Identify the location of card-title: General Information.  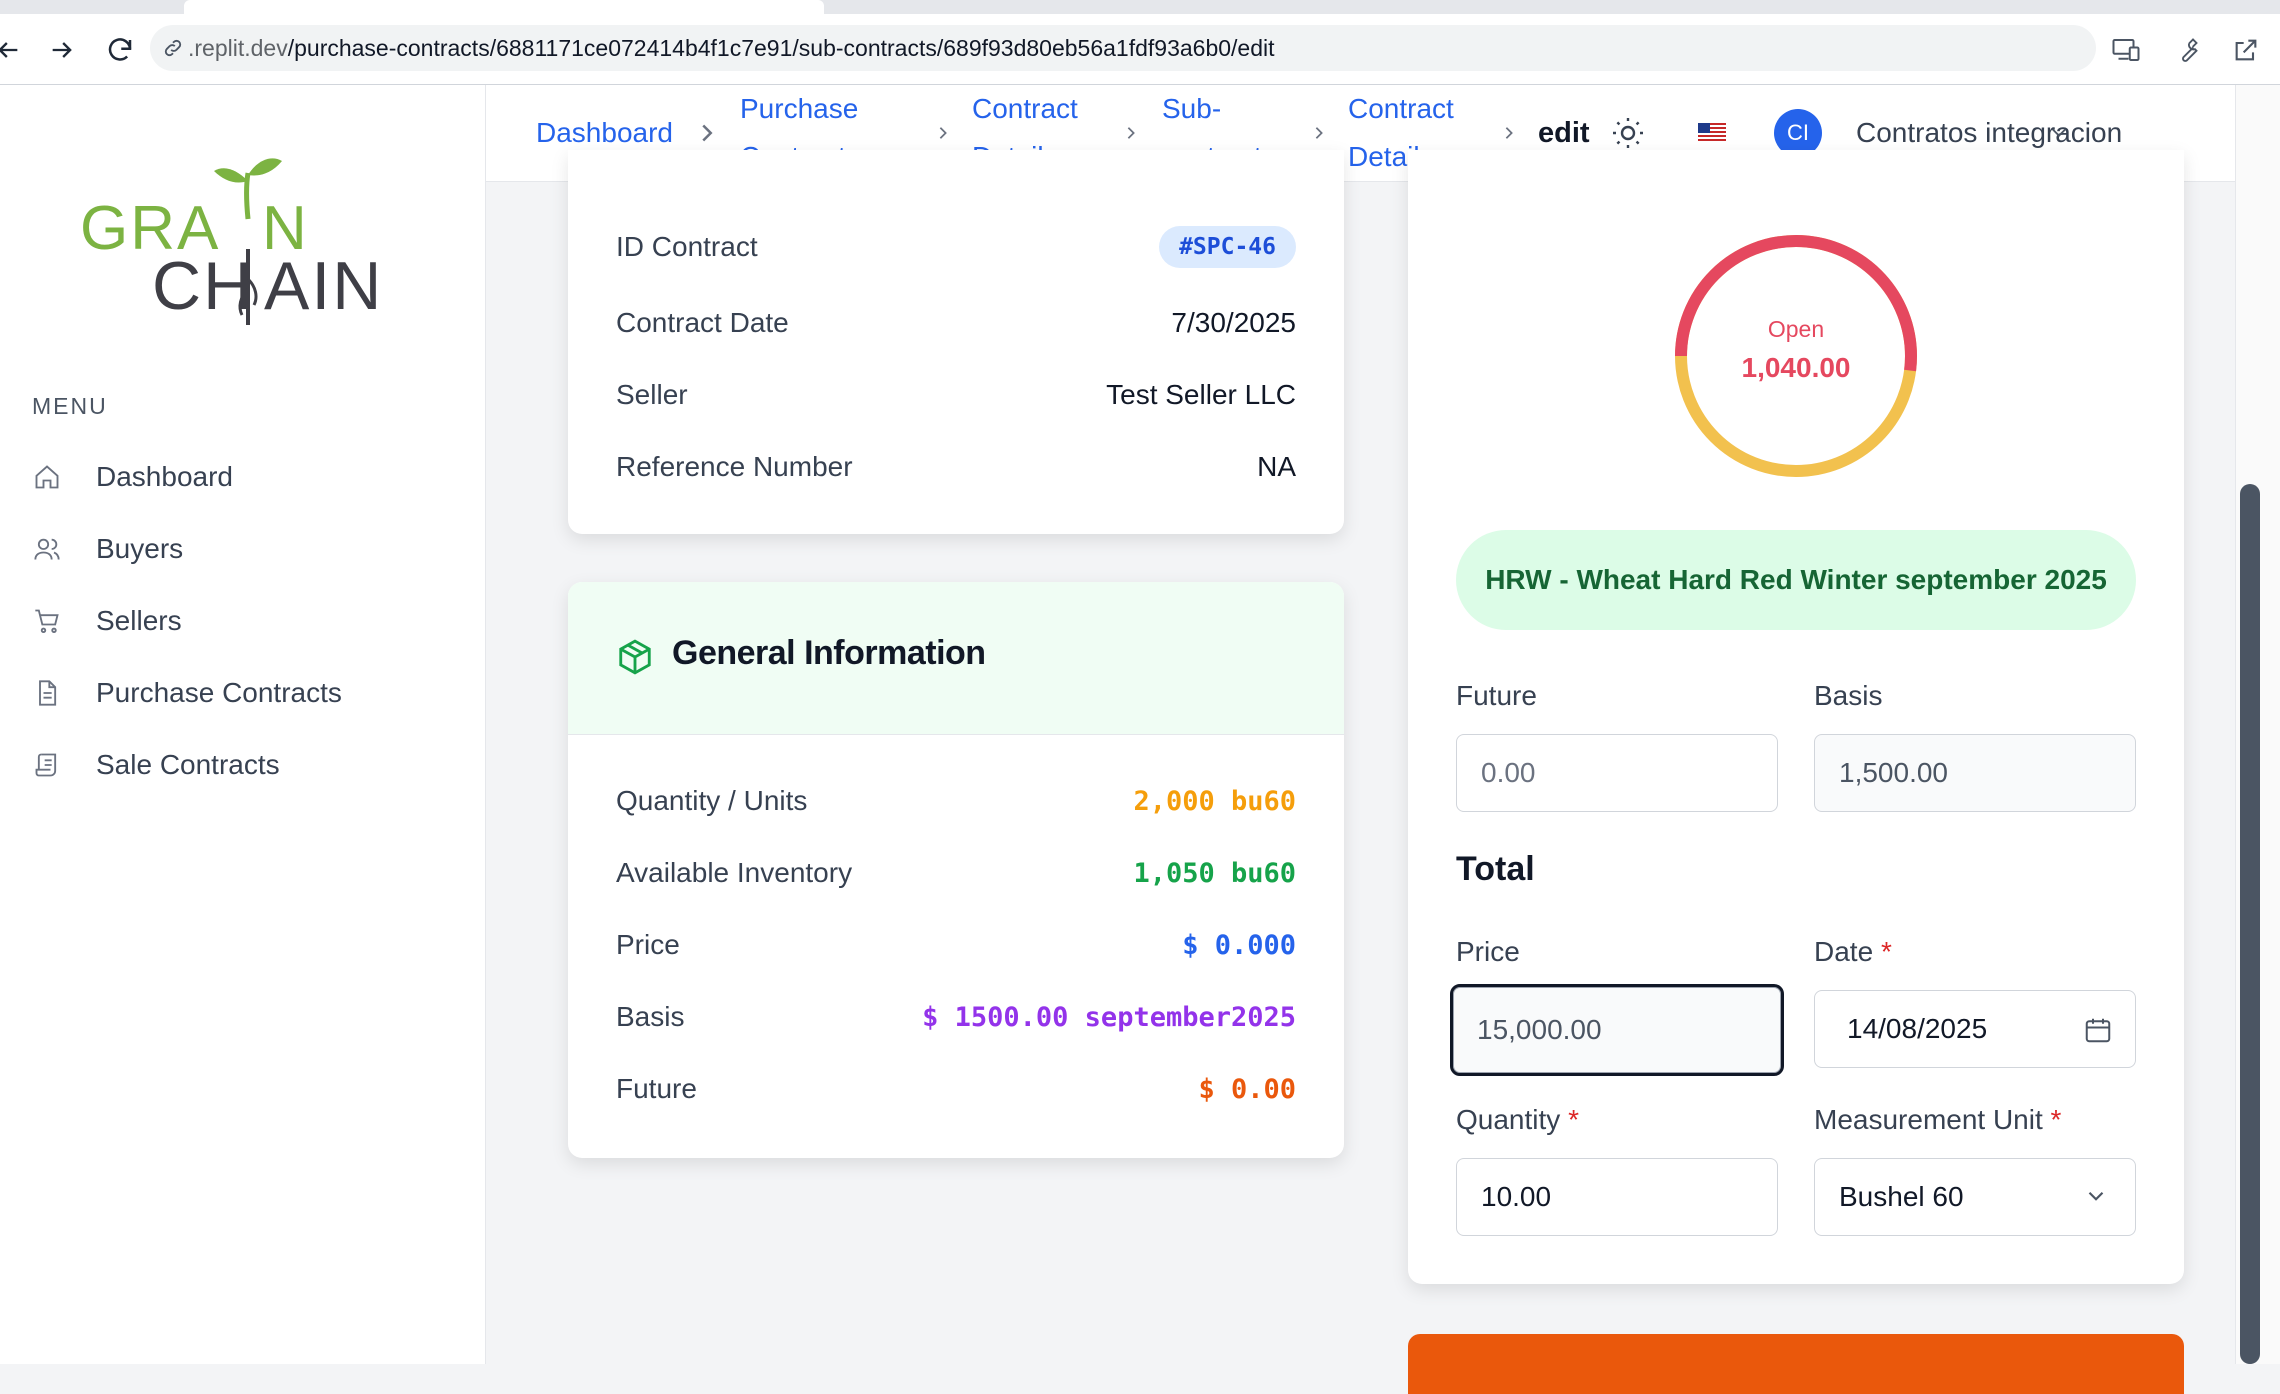
(829, 653).